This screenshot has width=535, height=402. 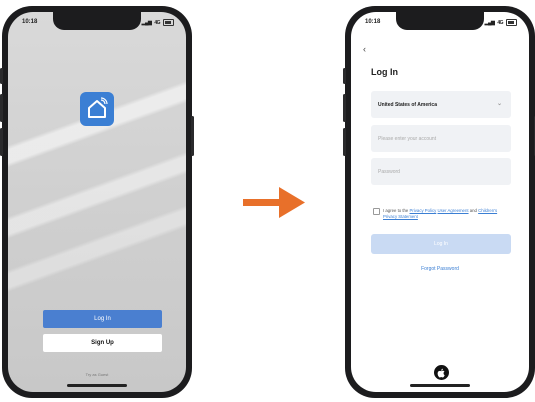 What do you see at coordinates (102, 343) in the screenshot?
I see `signup-button: Sign Up` at bounding box center [102, 343].